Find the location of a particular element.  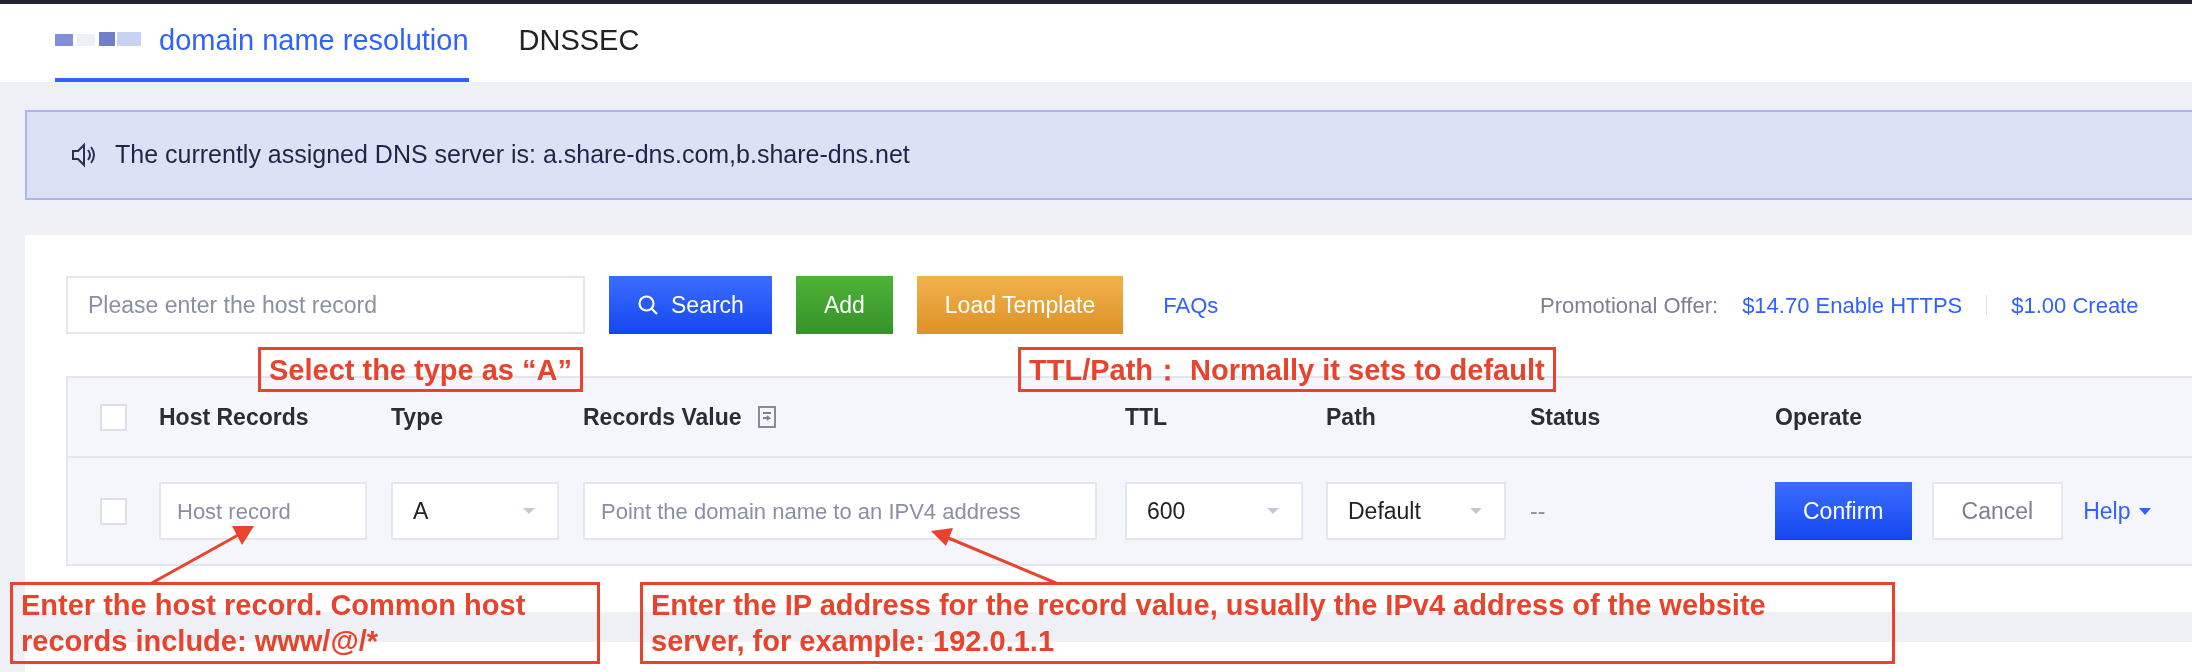

select-field: A is located at coordinates (475, 511).